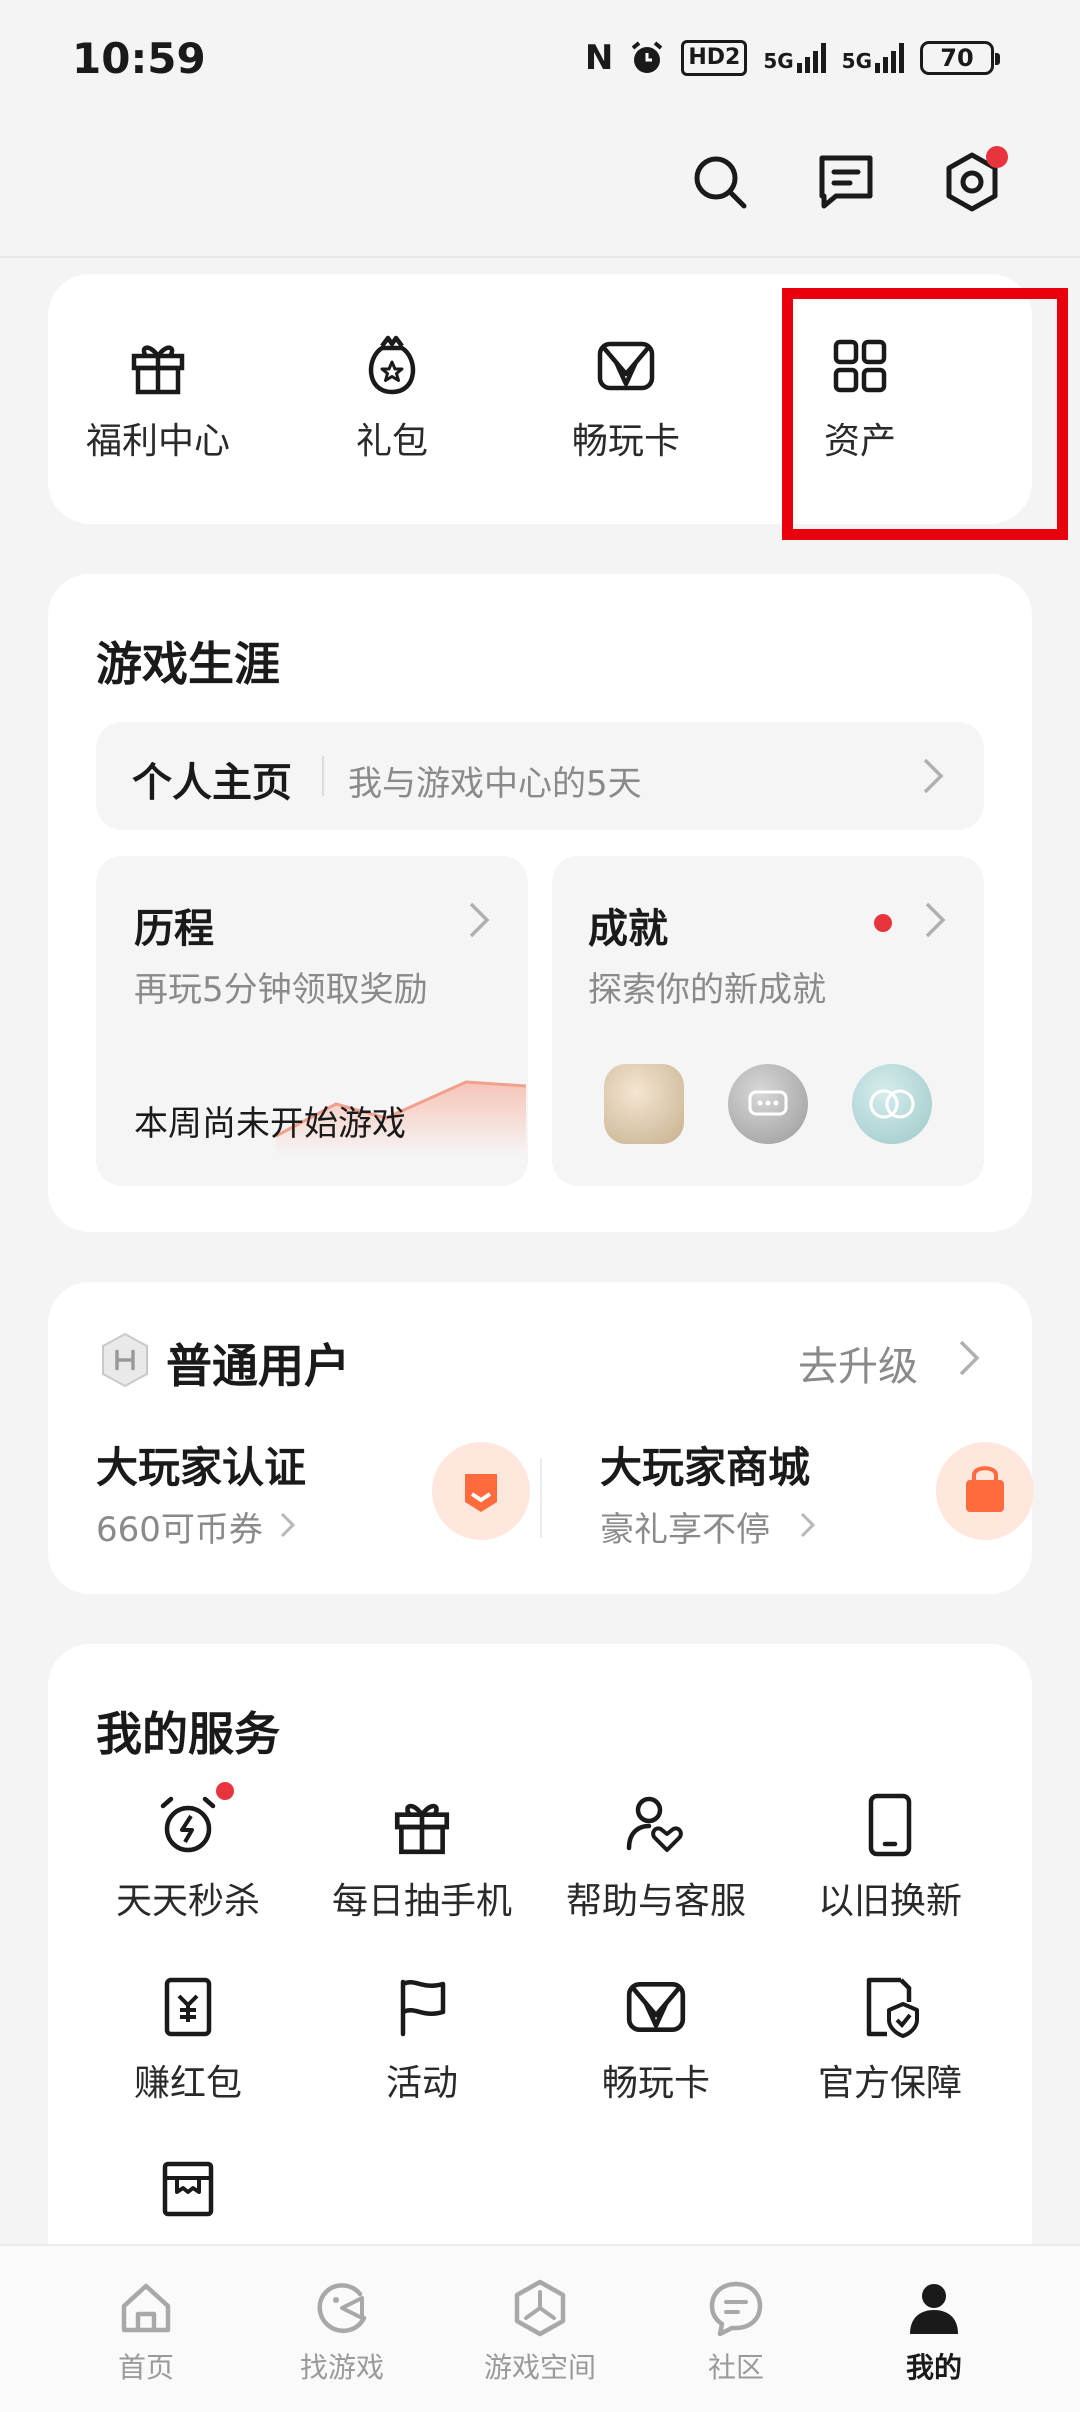 The height and width of the screenshot is (2412, 1080). Describe the element at coordinates (858, 1363) in the screenshot. I see `upgrade-link: 去升级` at that location.